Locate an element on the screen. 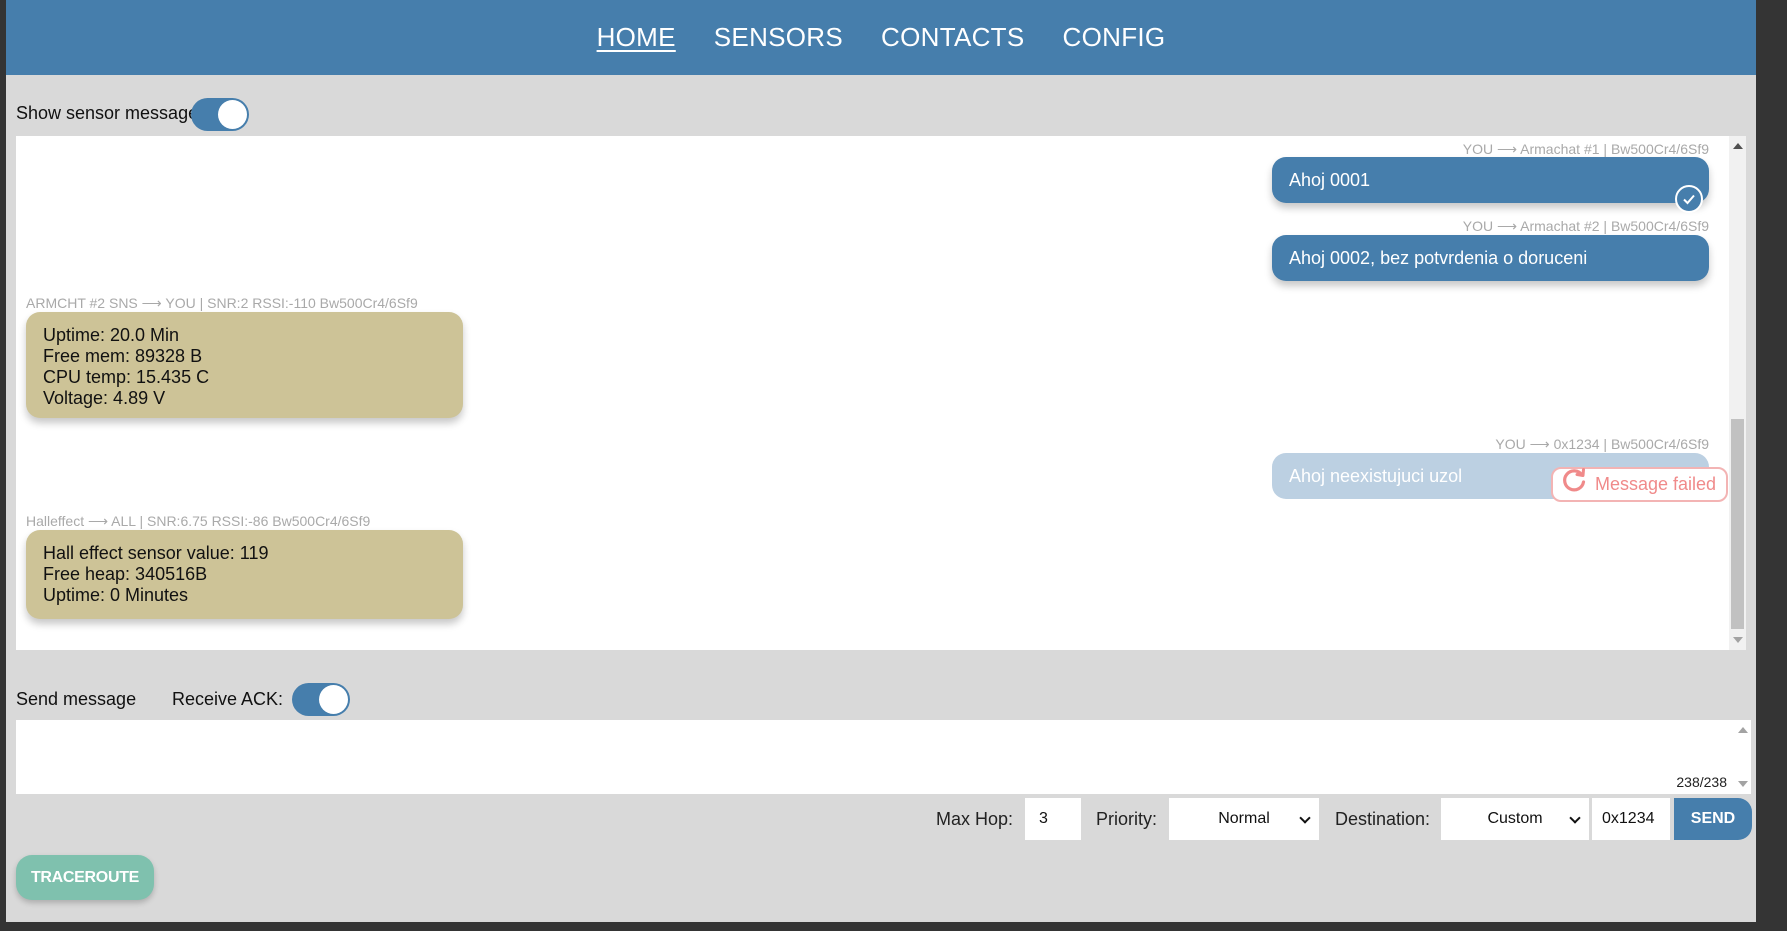  message-line: Hall effect sensor value: 119 is located at coordinates (156, 553).